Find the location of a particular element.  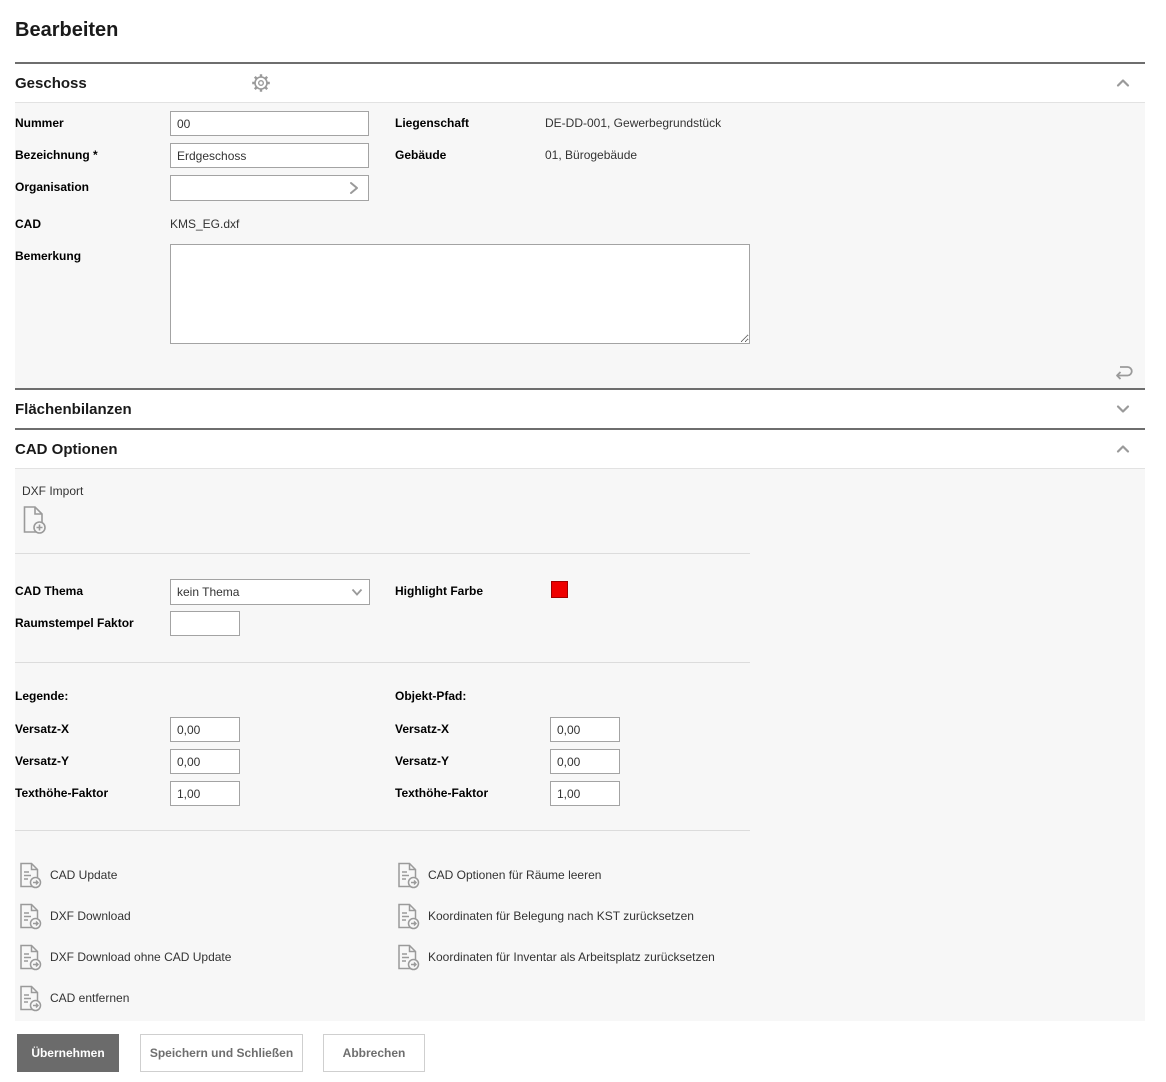

objekt-pfad-versatz-x-input is located at coordinates (585, 729).